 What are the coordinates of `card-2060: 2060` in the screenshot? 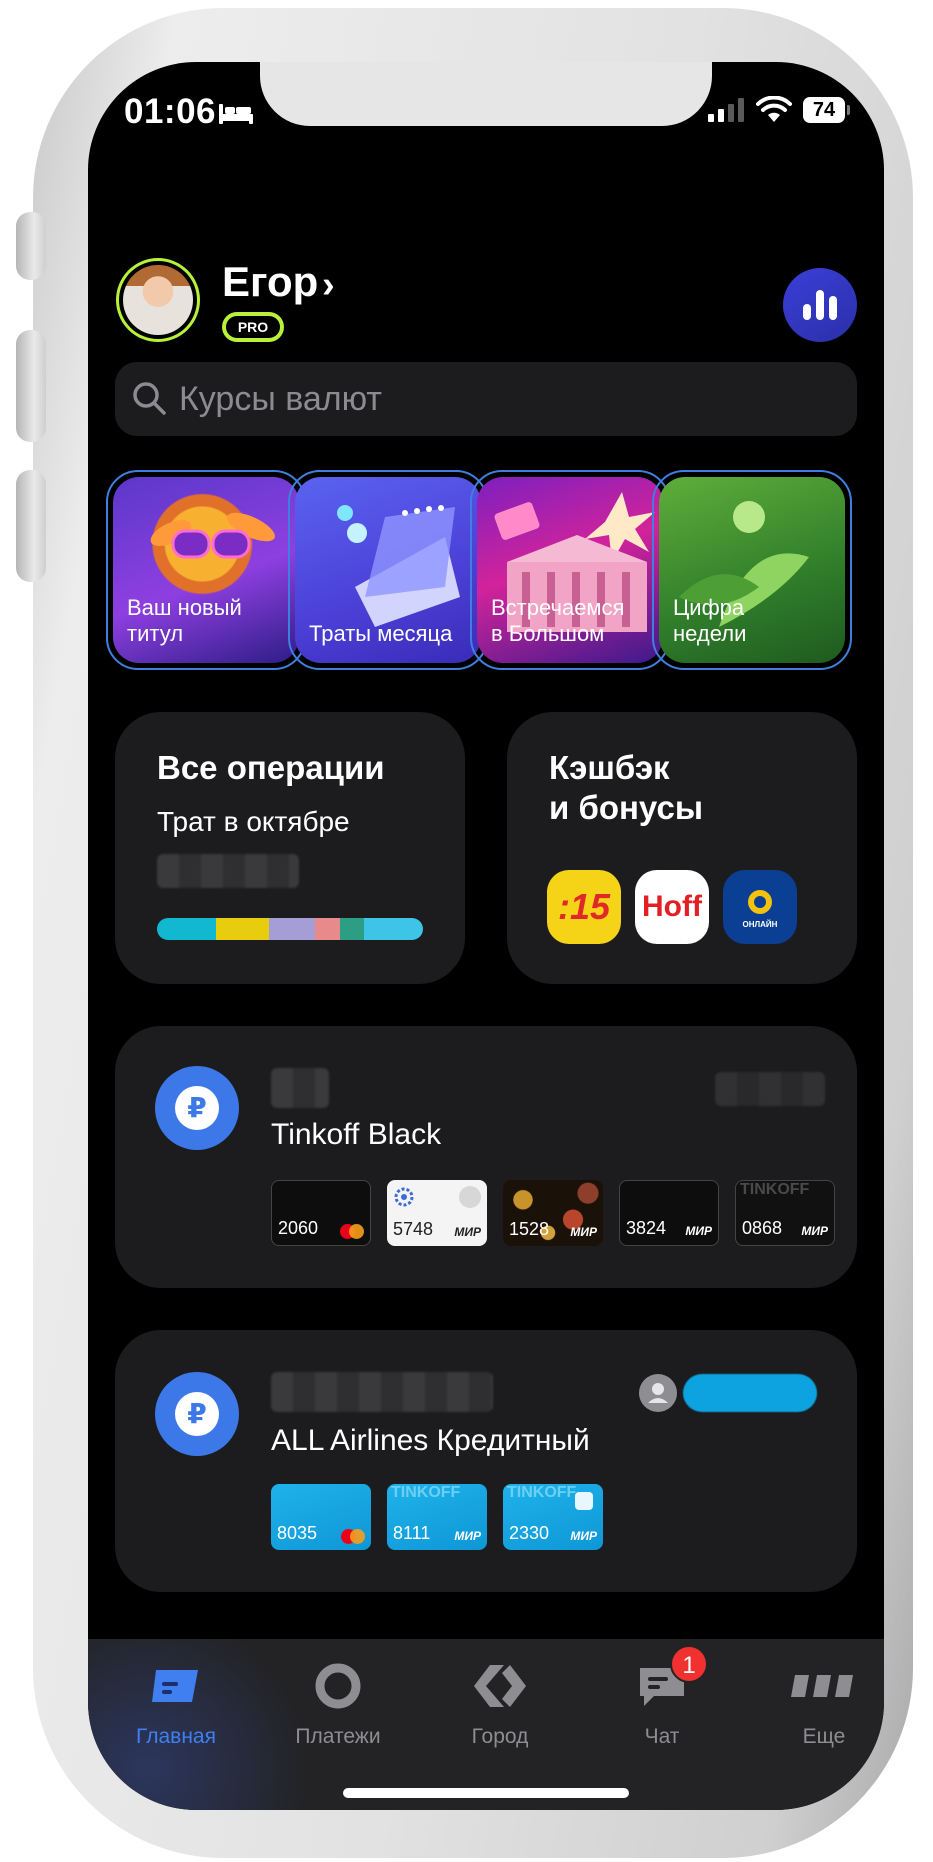 It's located at (321, 1213).